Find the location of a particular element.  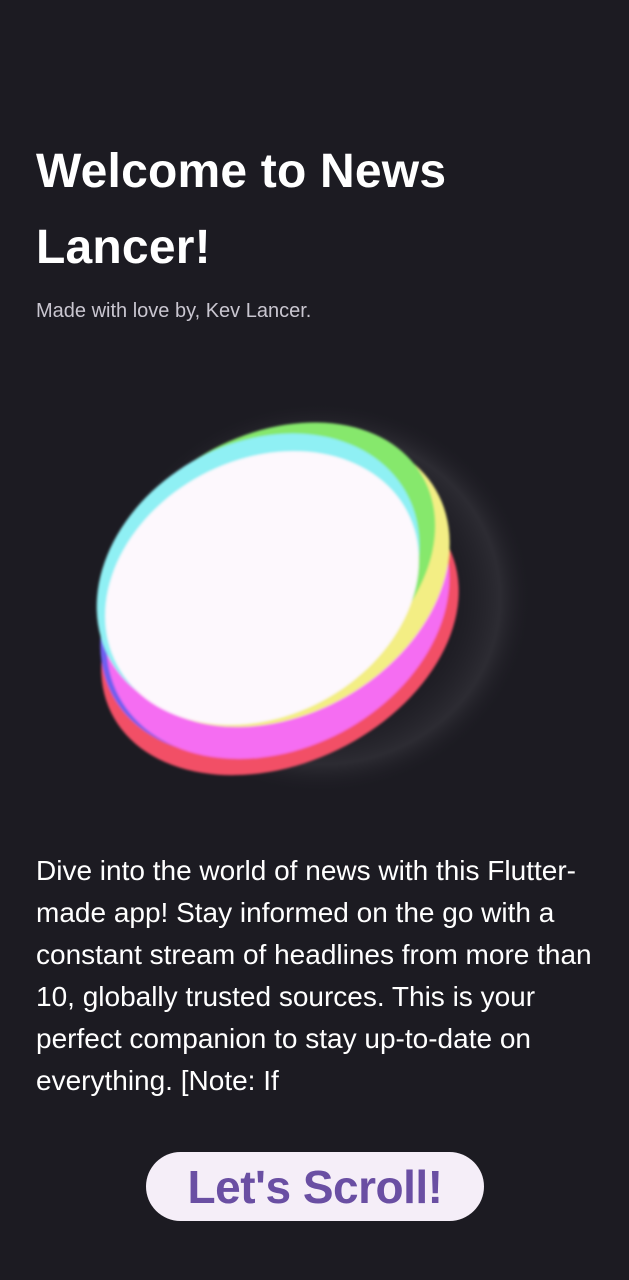

page-title: Welcome to News Lancer! is located at coordinates (241, 209).